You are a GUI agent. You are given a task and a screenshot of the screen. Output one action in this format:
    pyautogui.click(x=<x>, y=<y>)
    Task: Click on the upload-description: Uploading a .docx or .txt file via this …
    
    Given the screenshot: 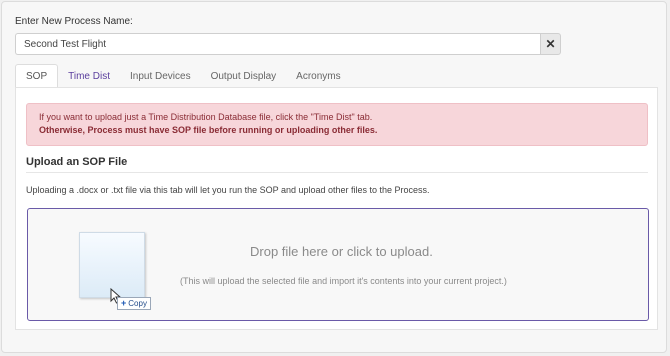 What is the action you would take?
    pyautogui.click(x=228, y=190)
    